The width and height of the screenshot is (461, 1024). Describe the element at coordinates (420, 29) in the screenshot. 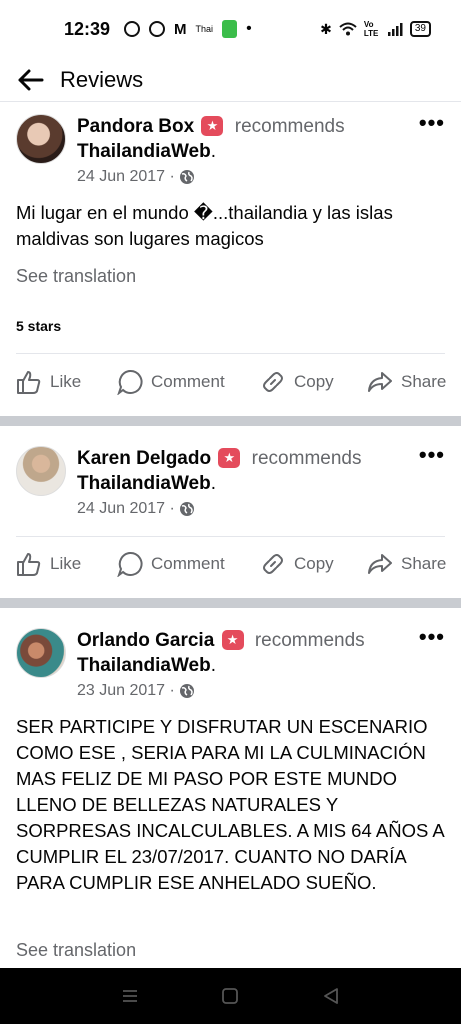

I see `battery-icon: 39` at that location.